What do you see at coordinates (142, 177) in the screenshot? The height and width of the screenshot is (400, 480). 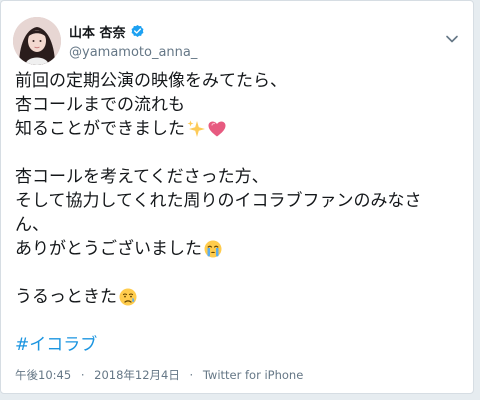 I see `tweet-line: 杏コールを考えてくださった方、` at bounding box center [142, 177].